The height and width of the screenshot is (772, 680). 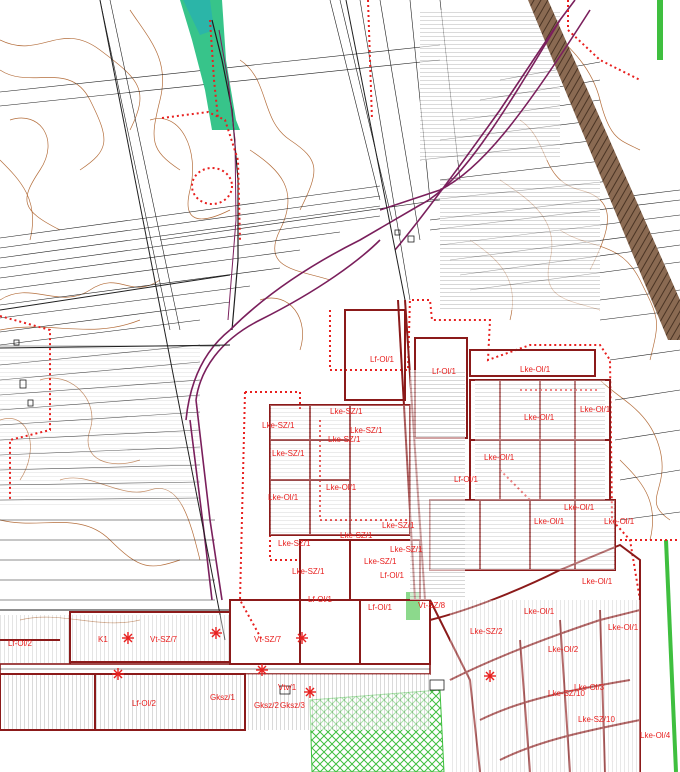 I want to click on zone-label: Vtv/1, so click(x=287, y=687).